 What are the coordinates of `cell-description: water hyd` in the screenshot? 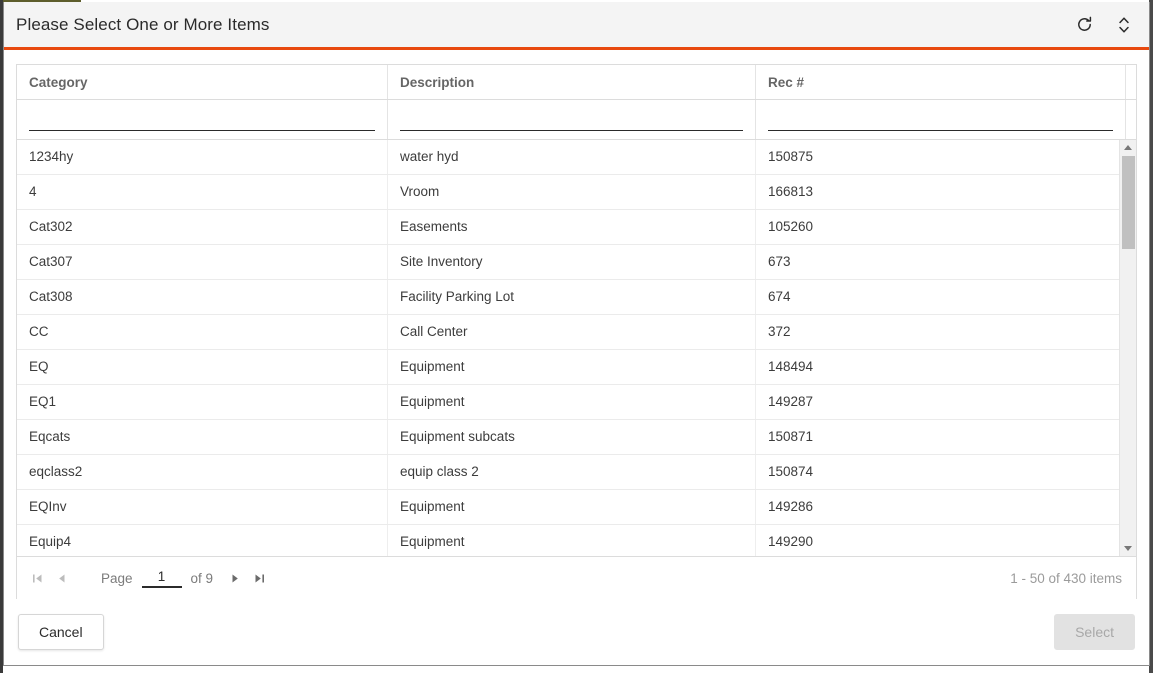 It's located at (572, 157).